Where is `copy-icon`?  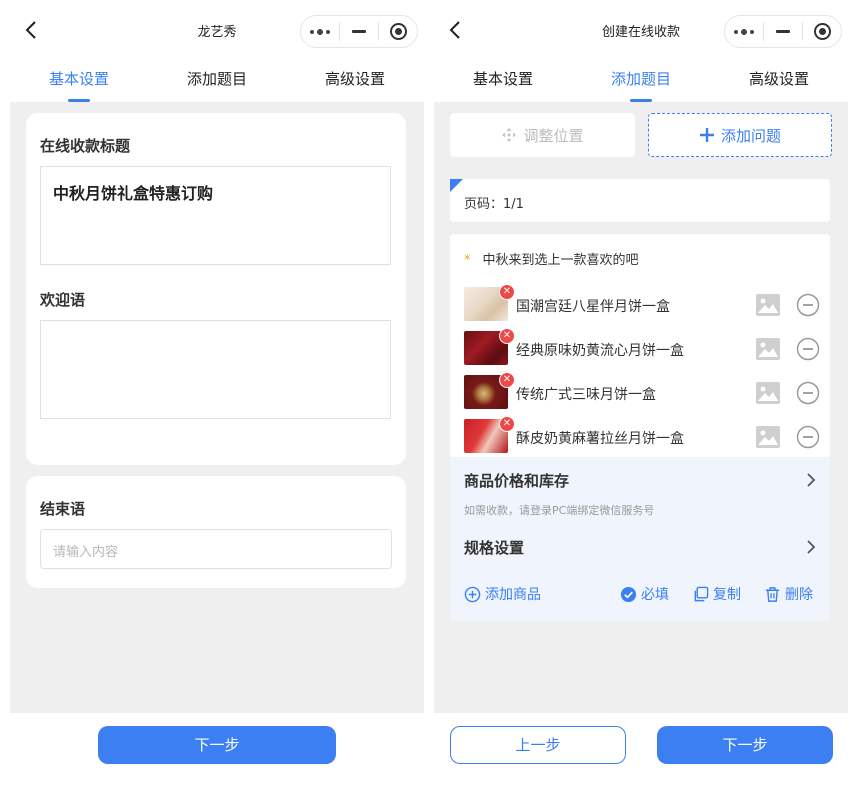 copy-icon is located at coordinates (701, 593).